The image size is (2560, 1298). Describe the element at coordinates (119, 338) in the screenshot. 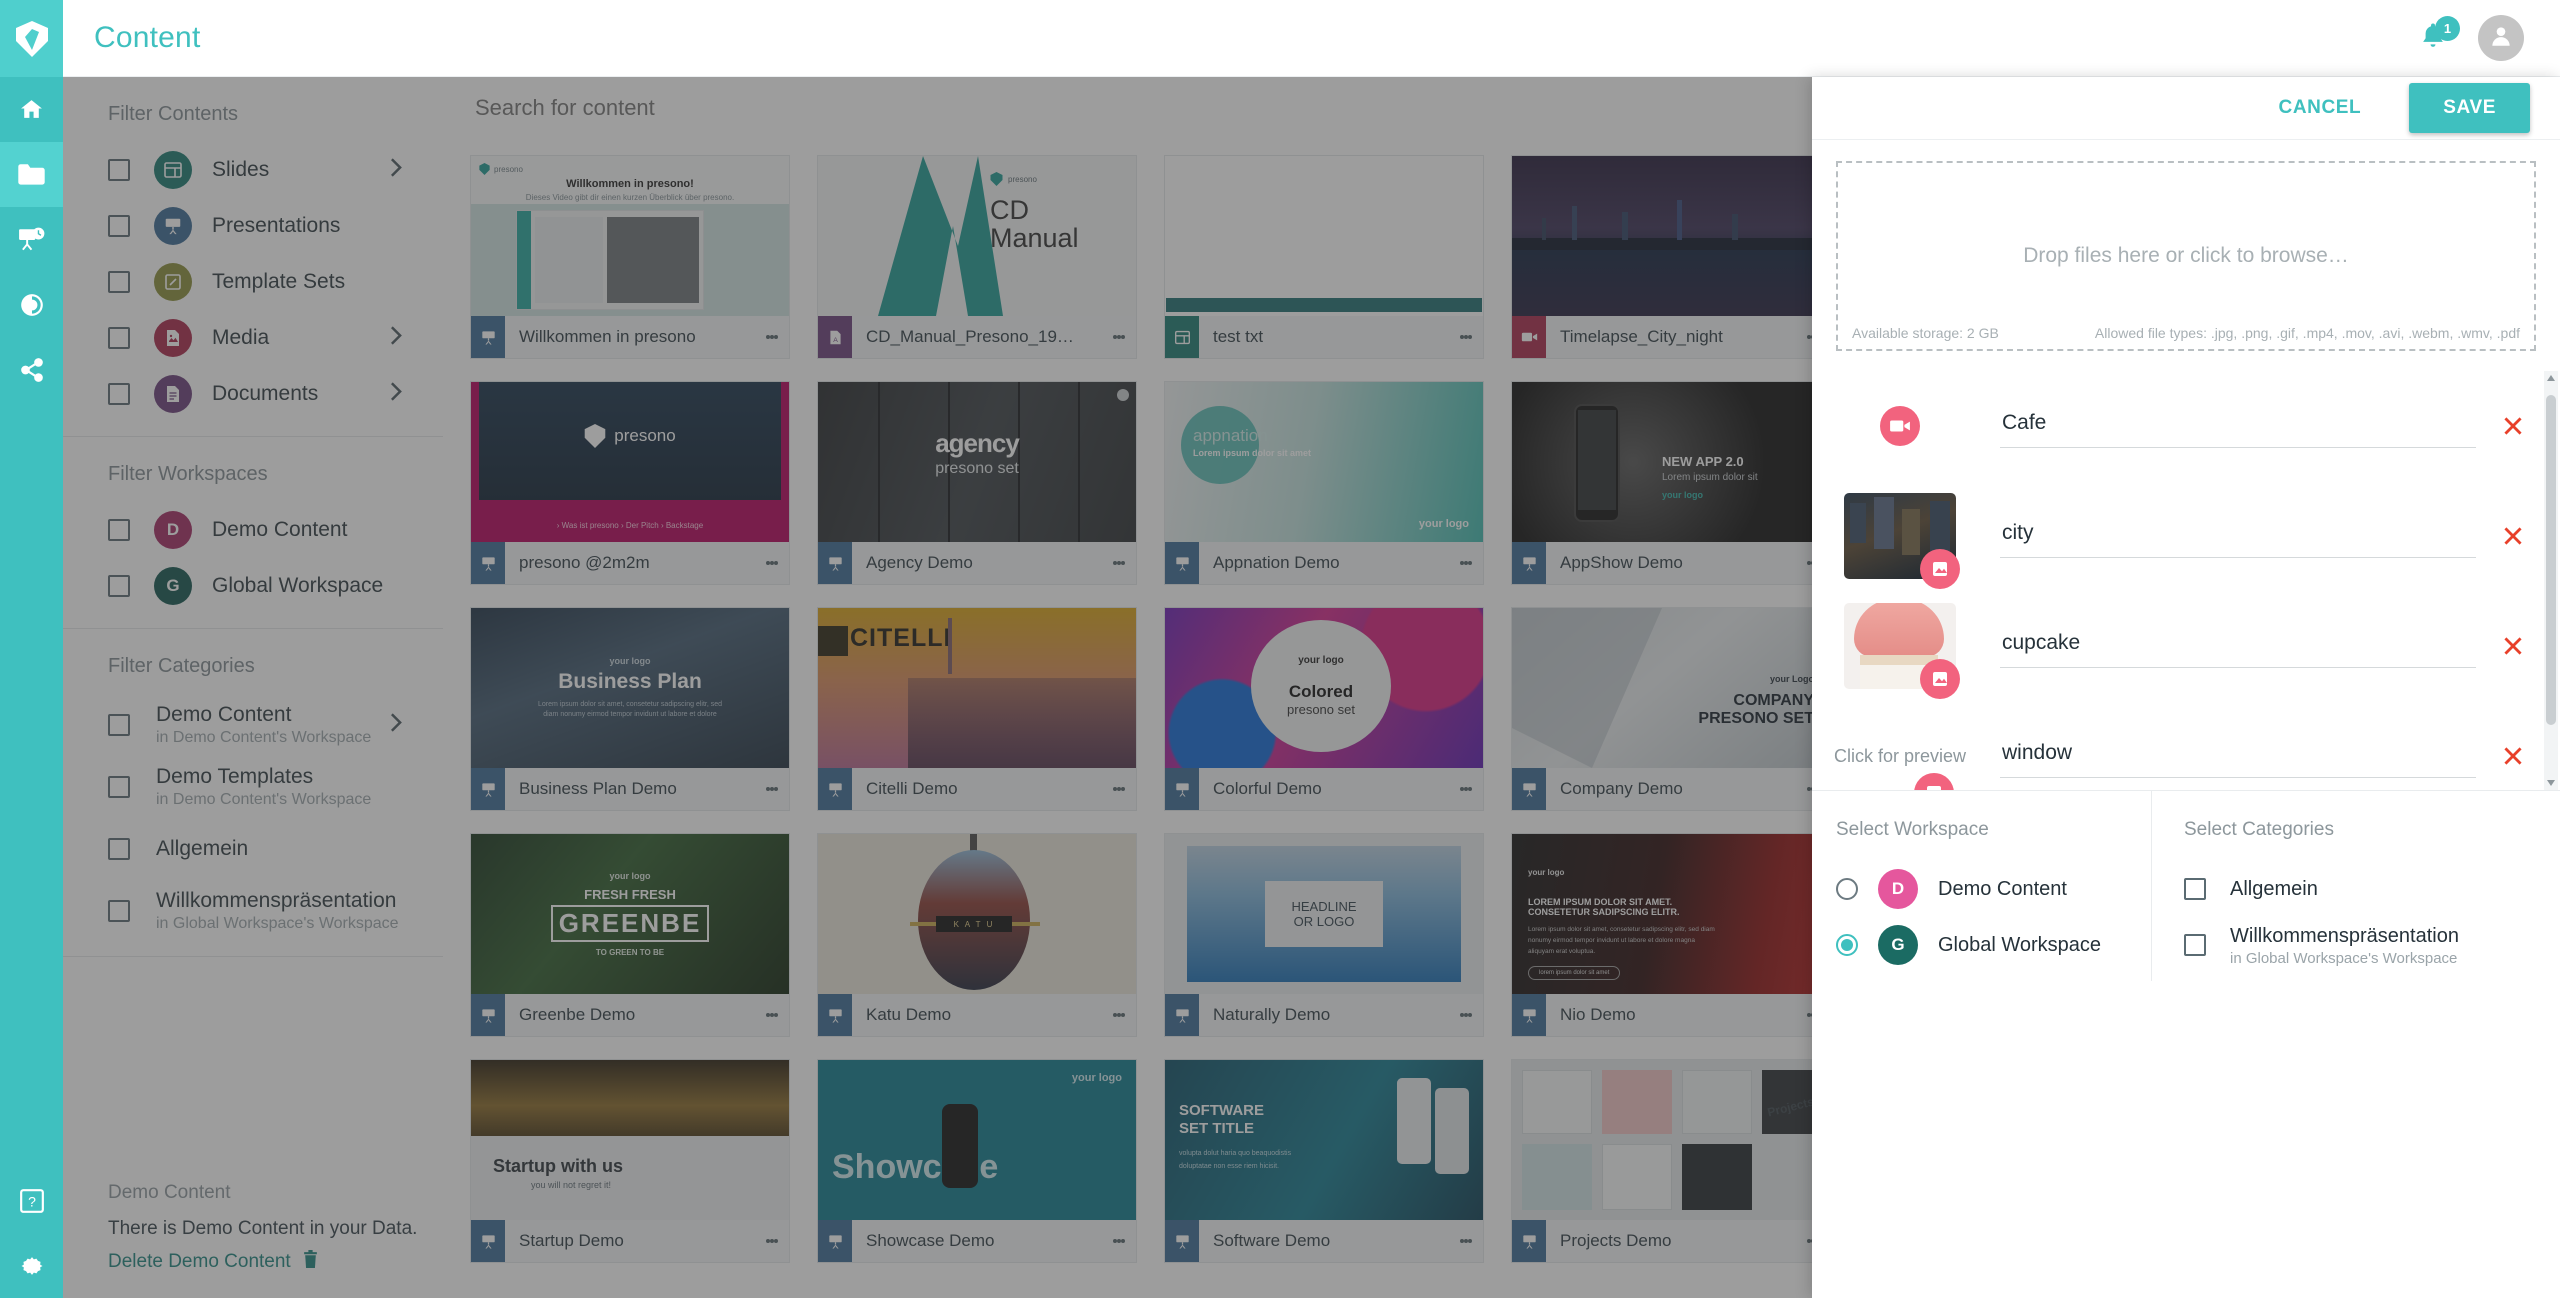

I see `checkbox-media` at that location.